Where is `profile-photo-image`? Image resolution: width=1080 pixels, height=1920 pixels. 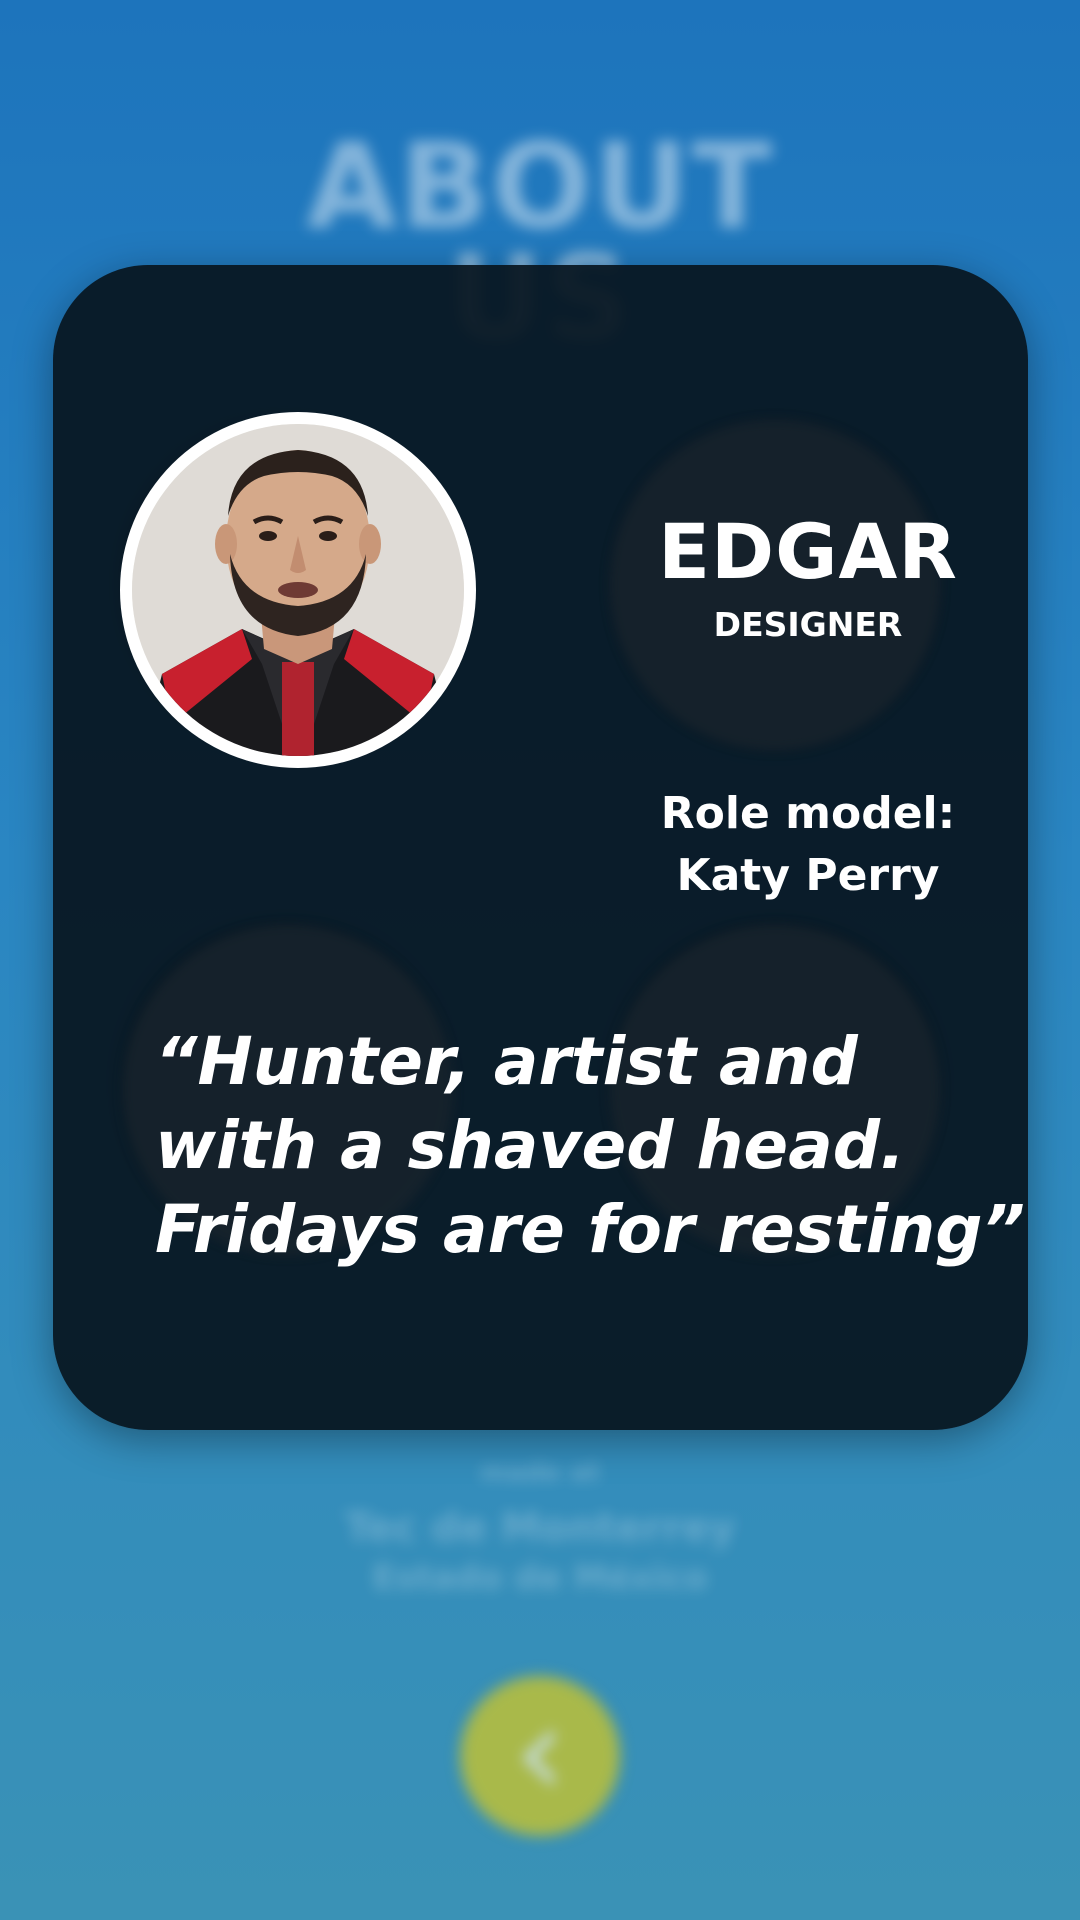 profile-photo-image is located at coordinates (298, 590).